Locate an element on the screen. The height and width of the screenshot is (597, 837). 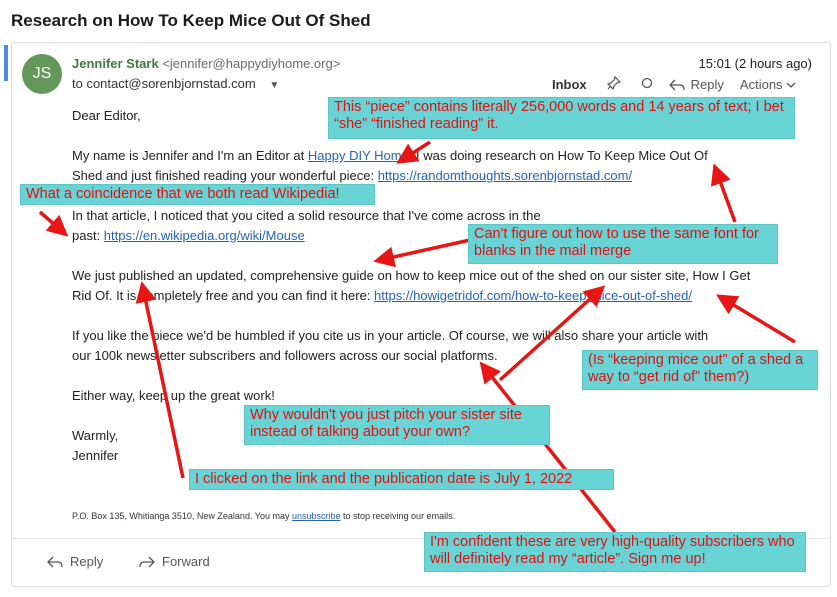
paragraph-5: Either way, keep up the great work! is located at coordinates (173, 395).